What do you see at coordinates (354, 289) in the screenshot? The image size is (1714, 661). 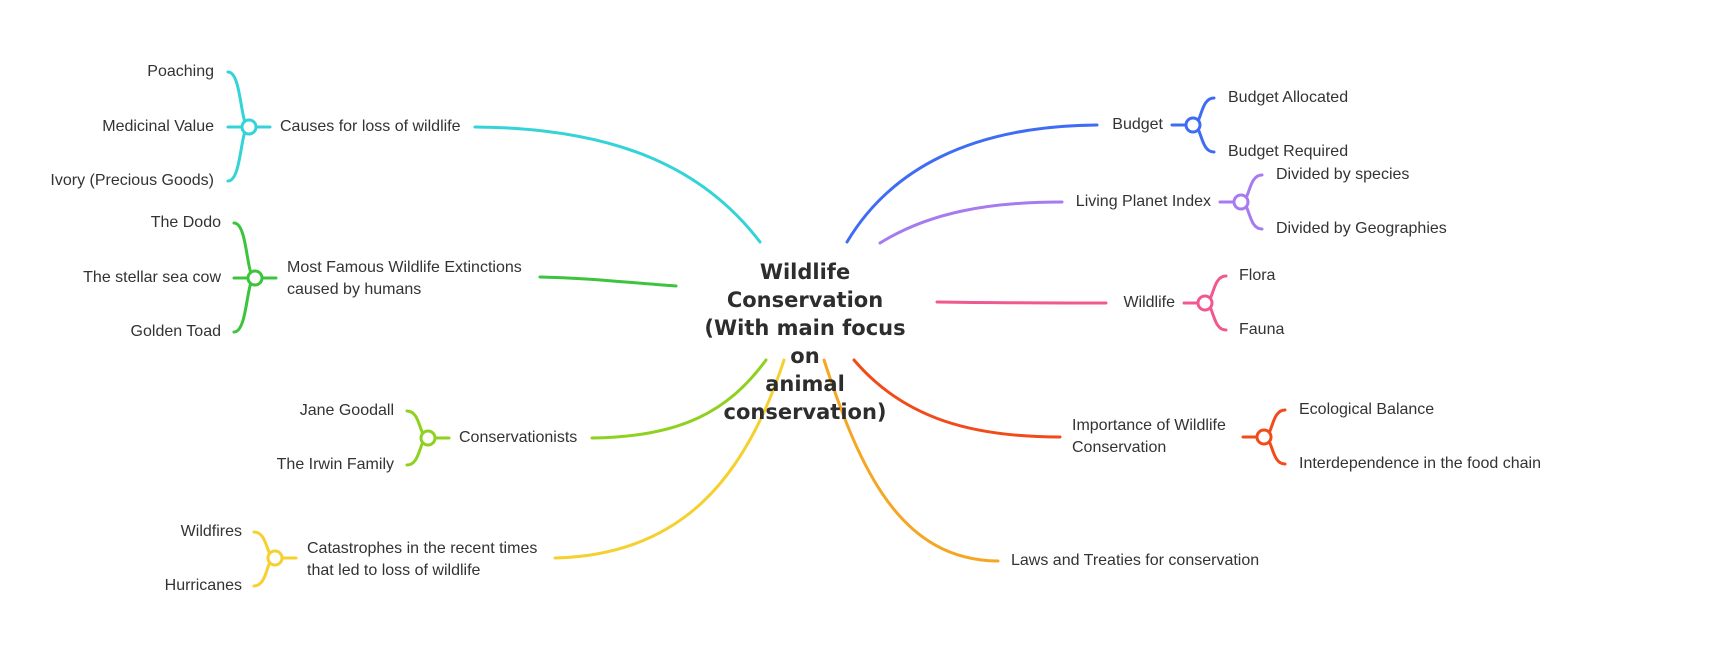 I see `topic-extinctions-line-2: caused by humans` at bounding box center [354, 289].